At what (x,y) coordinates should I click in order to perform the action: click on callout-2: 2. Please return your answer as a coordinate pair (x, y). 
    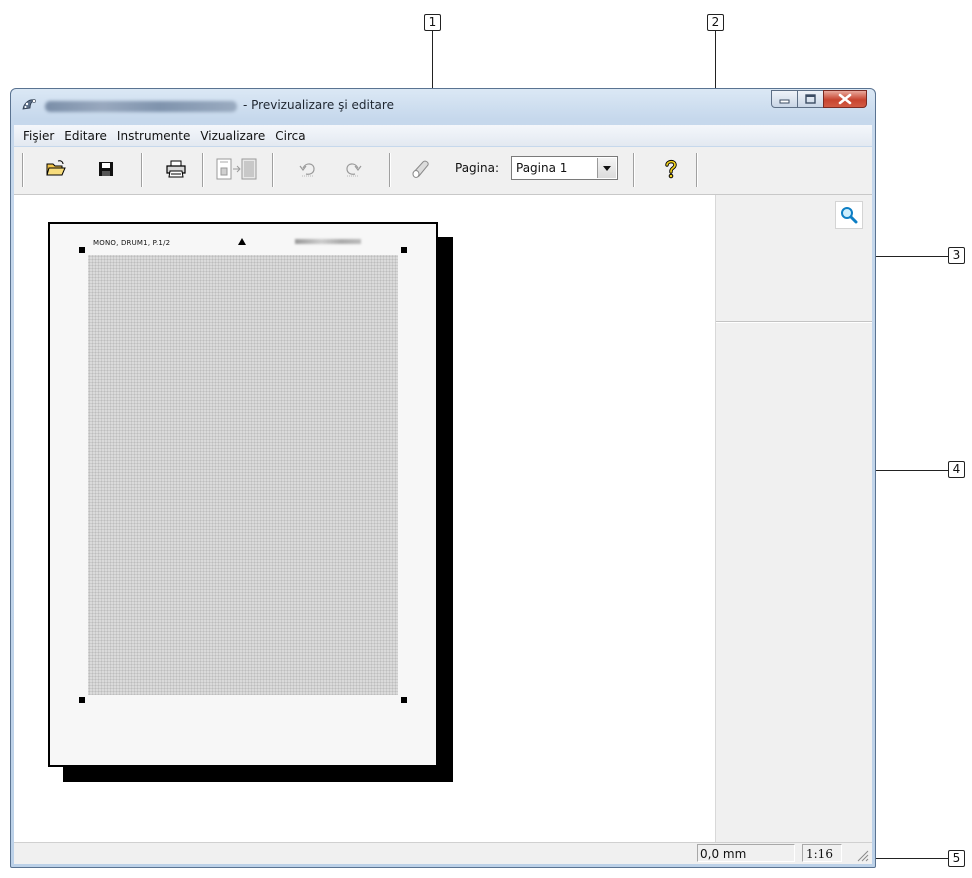
    Looking at the image, I should click on (715, 22).